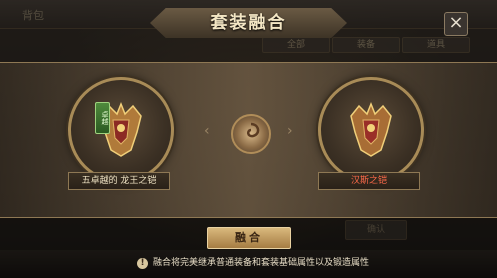 This screenshot has height=278, width=497. What do you see at coordinates (102, 118) in the screenshot?
I see `quality-badge: 卓越` at bounding box center [102, 118].